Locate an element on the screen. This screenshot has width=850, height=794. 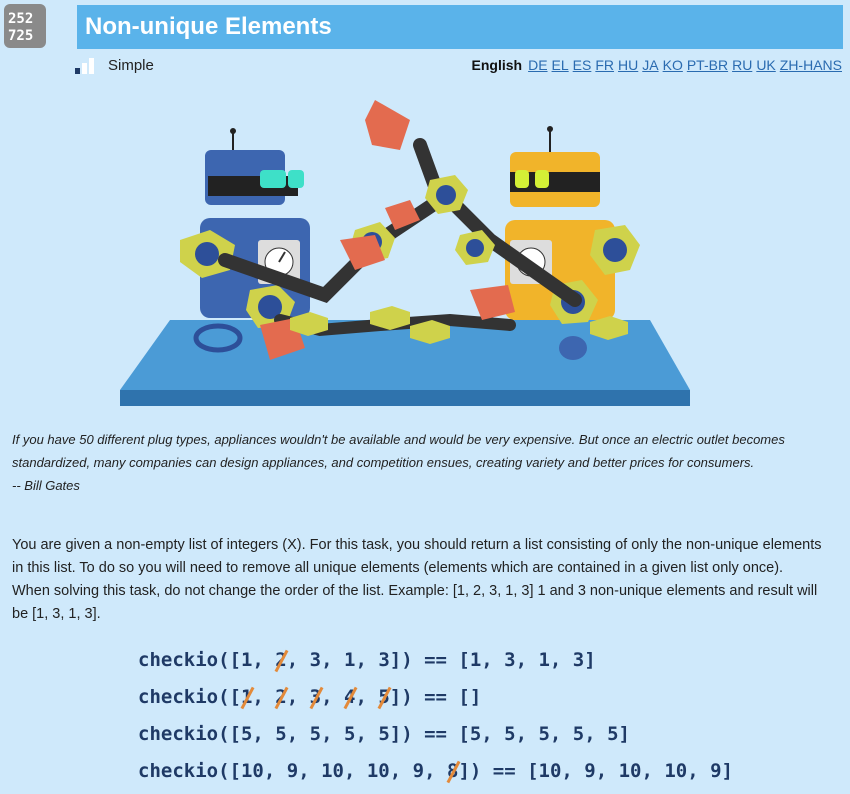
example-result: ]) == [1, 3, 1, 3] is located at coordinates (492, 660).